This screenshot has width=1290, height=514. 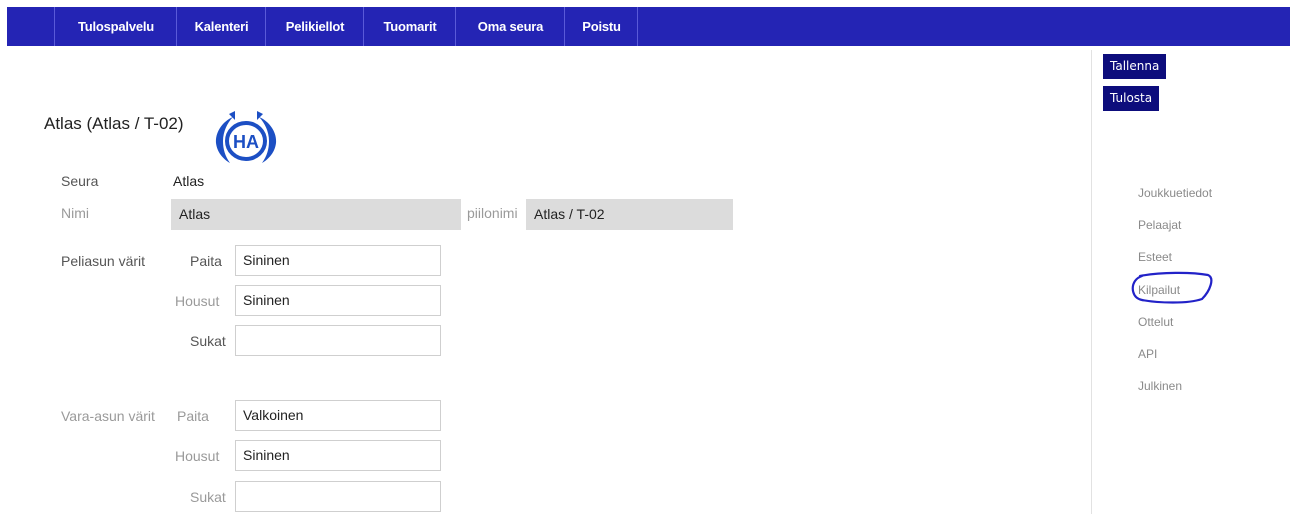 I want to click on nav-item-kalenteri: Kalenteri, so click(x=221, y=26).